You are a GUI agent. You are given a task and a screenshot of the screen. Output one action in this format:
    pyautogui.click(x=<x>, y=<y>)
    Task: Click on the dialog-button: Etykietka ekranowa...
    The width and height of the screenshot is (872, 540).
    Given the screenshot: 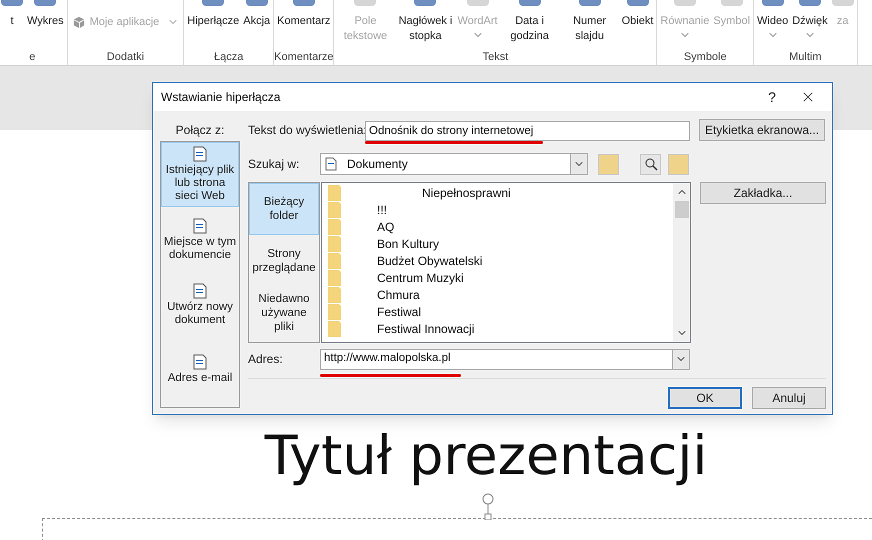 What is the action you would take?
    pyautogui.click(x=762, y=130)
    